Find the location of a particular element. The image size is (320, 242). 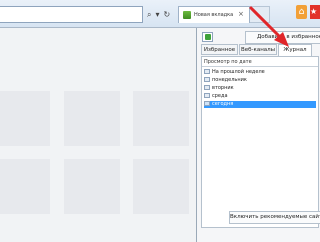

annotation-arrow is located at coordinates (269, 26).